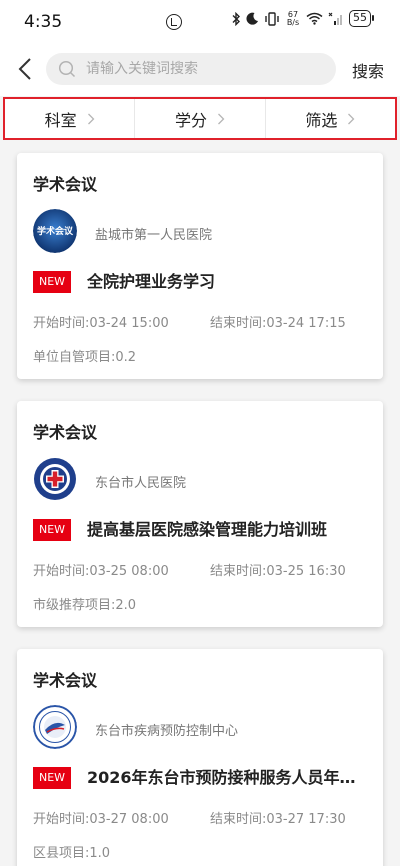 This screenshot has width=400, height=866. What do you see at coordinates (85, 605) in the screenshot?
I see `credit-info: 市级推荐项目:2.0` at bounding box center [85, 605].